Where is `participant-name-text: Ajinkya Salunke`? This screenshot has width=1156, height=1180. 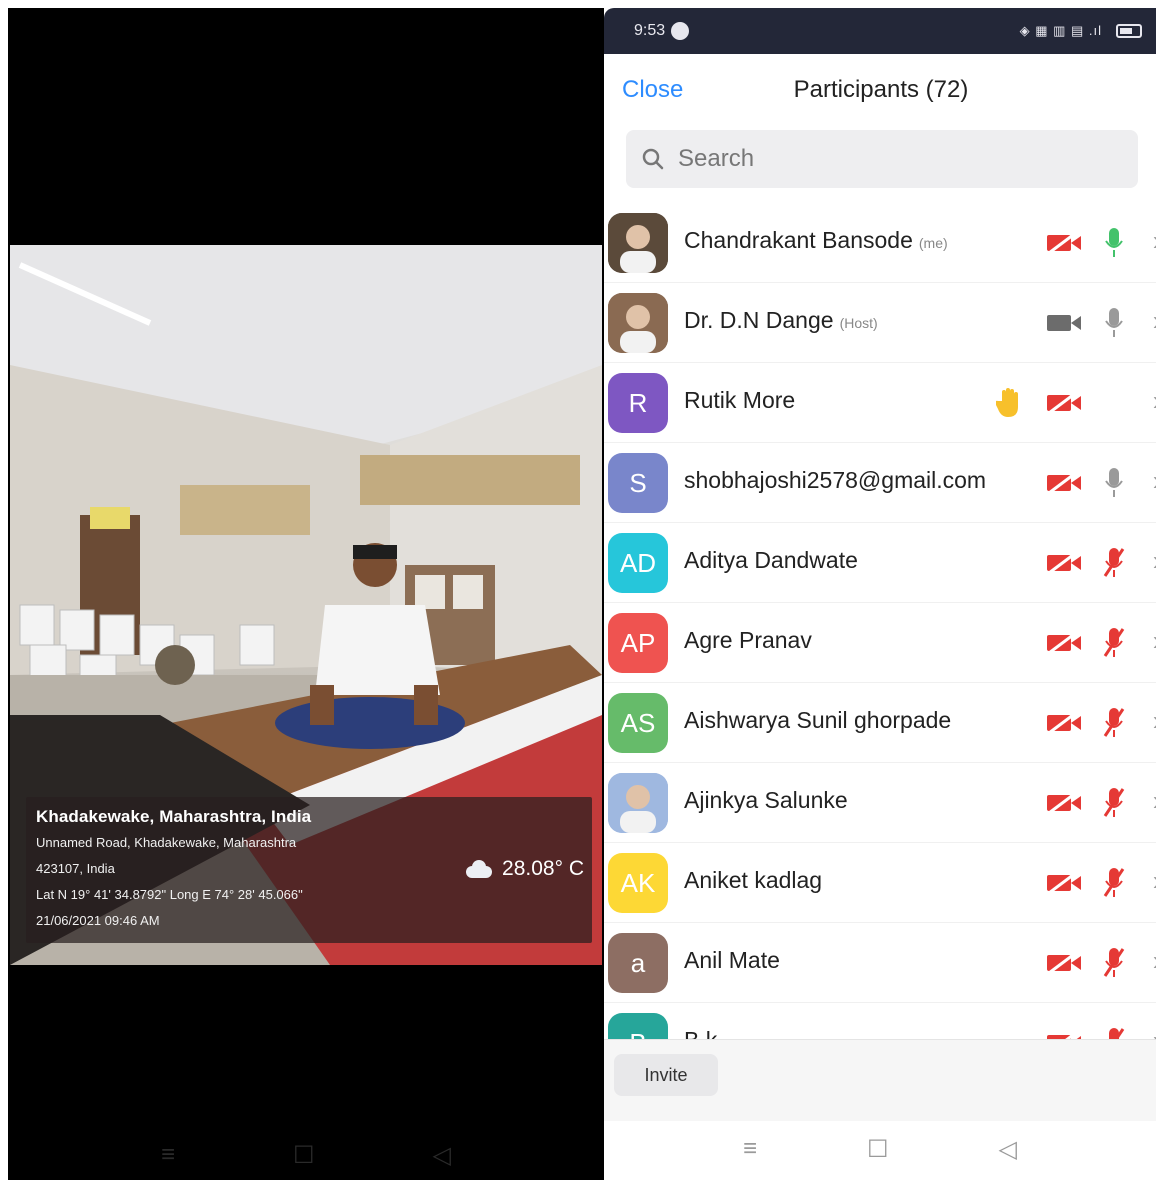
participant-name-text: Ajinkya Salunke is located at coordinates (766, 800).